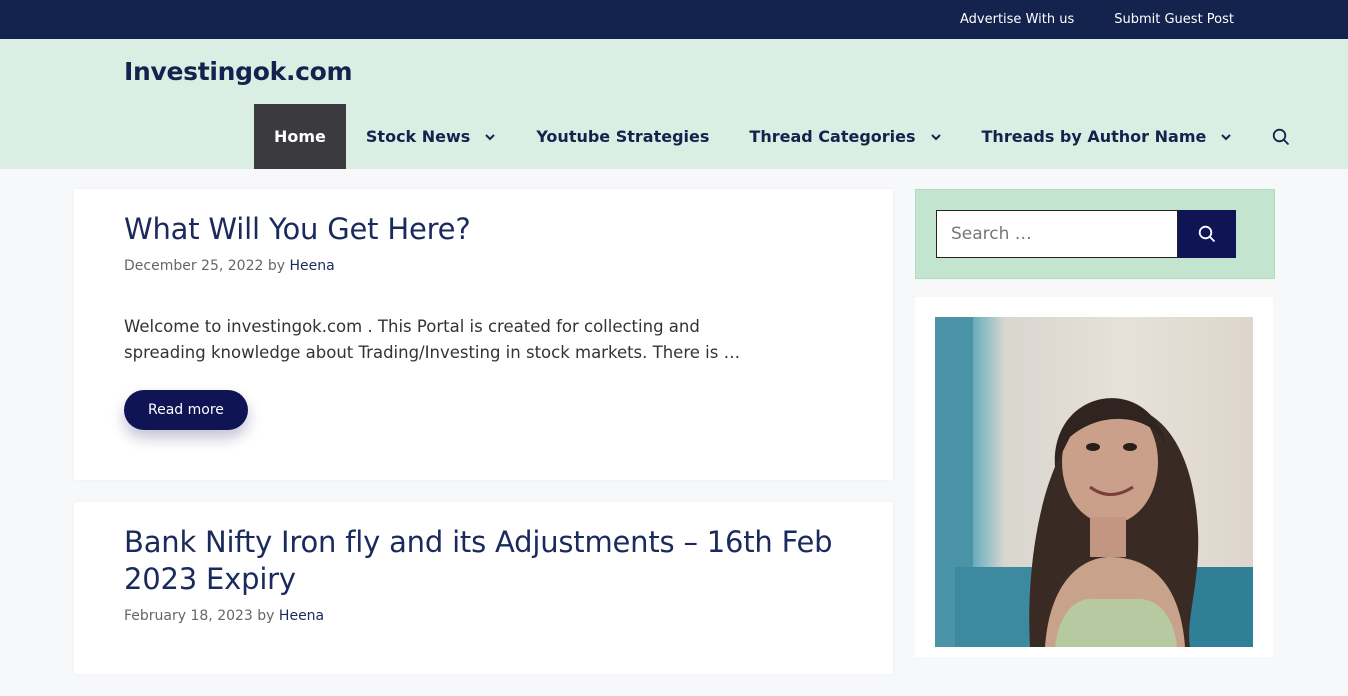 The image size is (1348, 696). I want to click on post-date: February 18, 2023, so click(188, 616).